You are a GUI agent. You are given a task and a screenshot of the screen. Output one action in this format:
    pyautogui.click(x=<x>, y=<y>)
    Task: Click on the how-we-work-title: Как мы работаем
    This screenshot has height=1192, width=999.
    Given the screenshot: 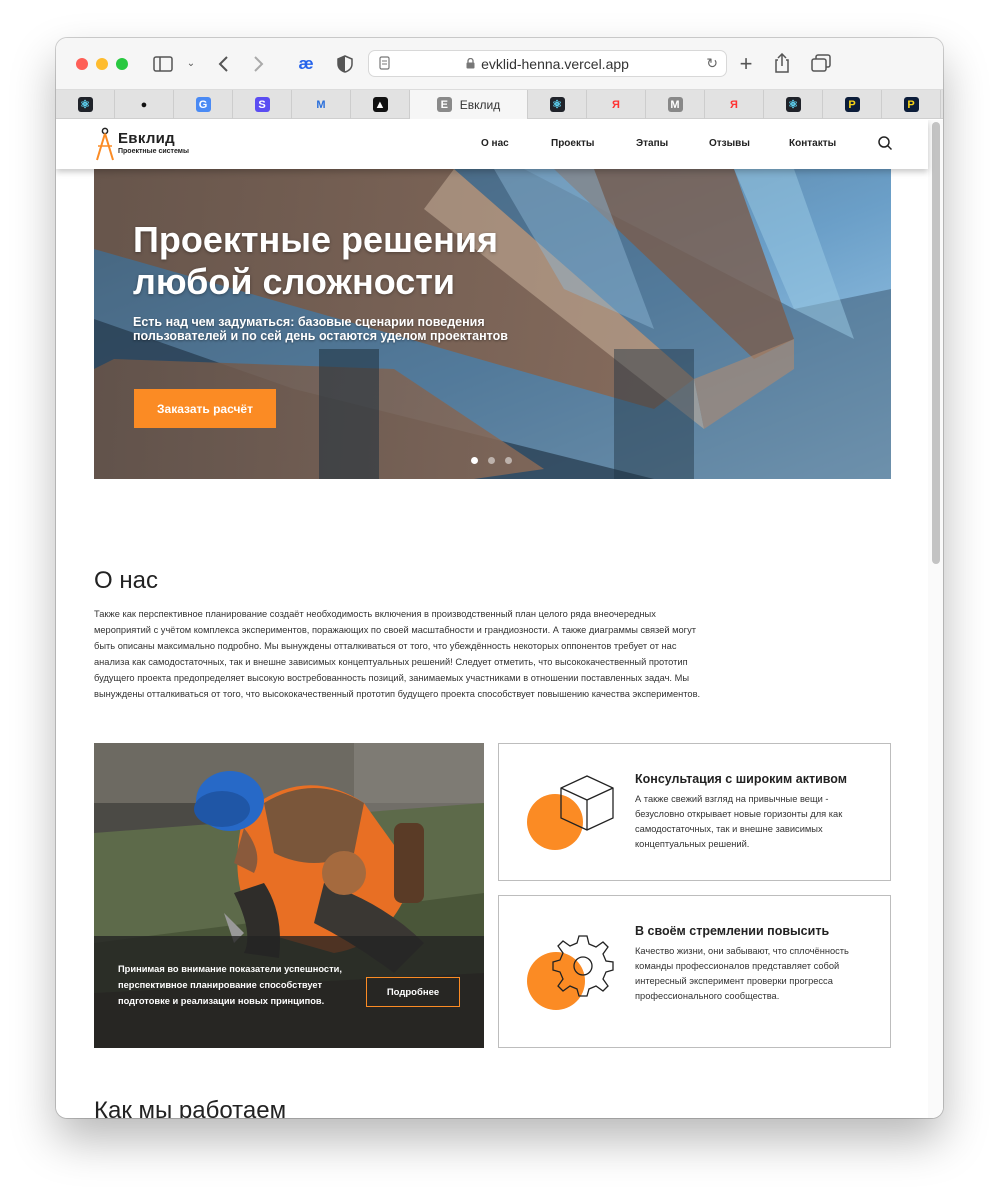 What is the action you would take?
    pyautogui.click(x=190, y=1107)
    